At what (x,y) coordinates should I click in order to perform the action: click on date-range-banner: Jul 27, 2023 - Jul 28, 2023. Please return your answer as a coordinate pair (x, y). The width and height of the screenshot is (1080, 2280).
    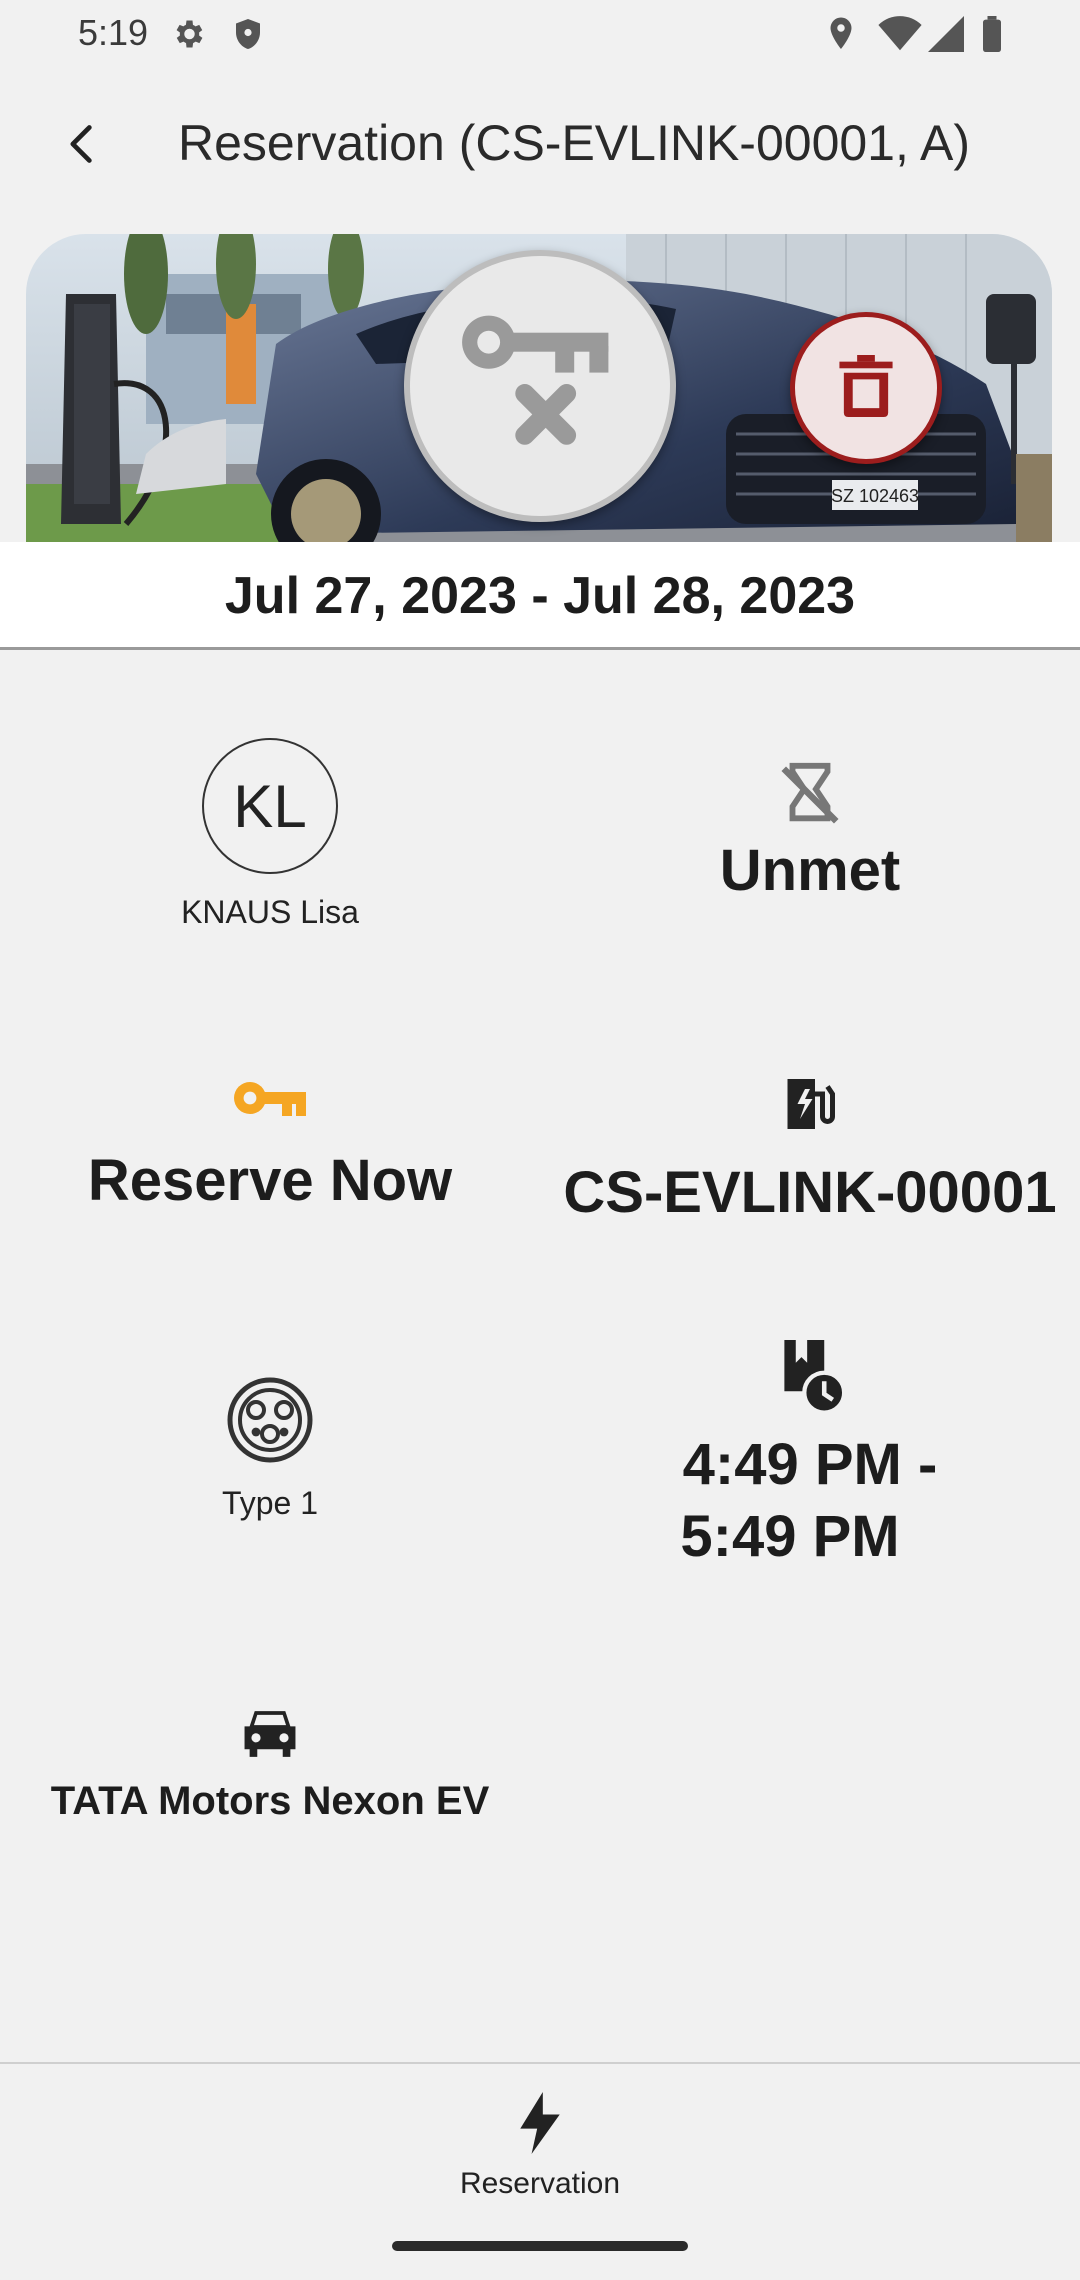
    Looking at the image, I should click on (540, 596).